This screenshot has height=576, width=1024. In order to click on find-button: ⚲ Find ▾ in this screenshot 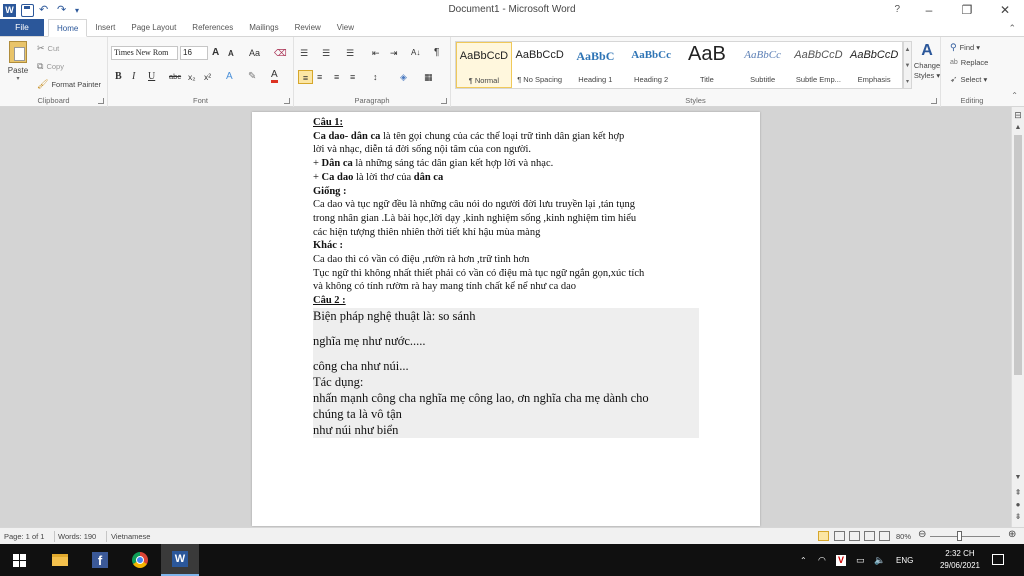, I will do `click(965, 47)`.